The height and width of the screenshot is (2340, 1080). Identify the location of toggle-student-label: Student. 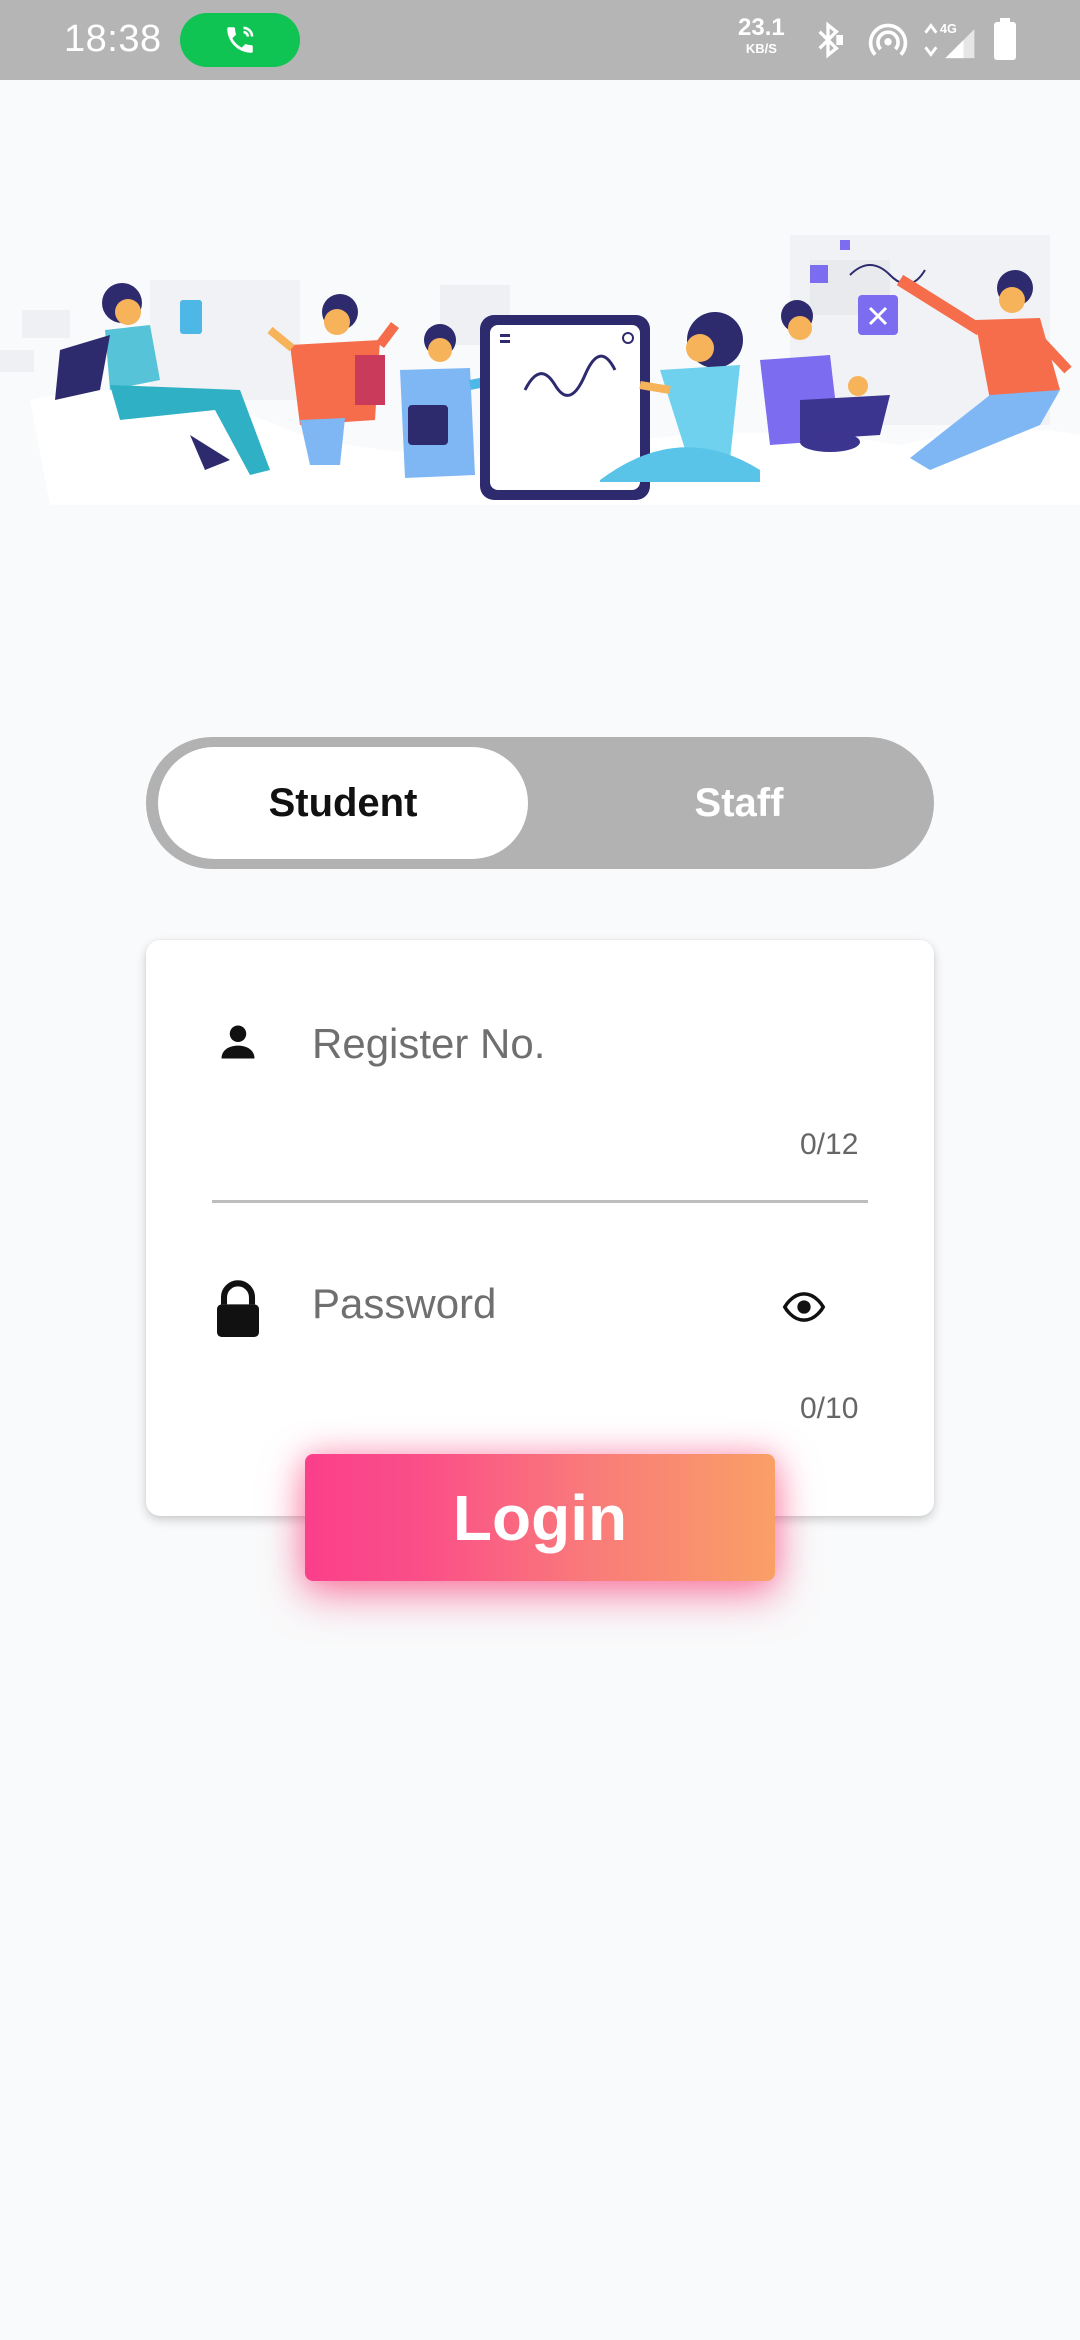
(343, 802).